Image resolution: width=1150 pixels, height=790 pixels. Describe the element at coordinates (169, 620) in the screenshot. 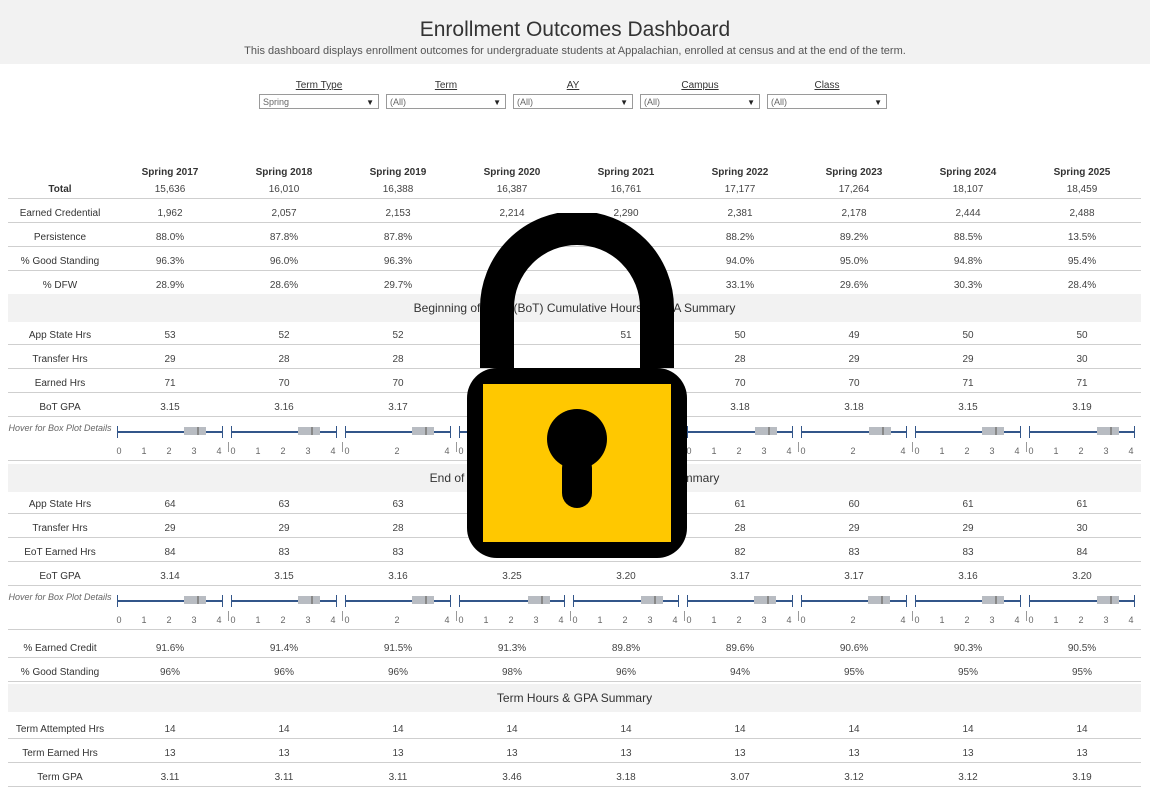

I see `axis-tick-label: 2` at that location.